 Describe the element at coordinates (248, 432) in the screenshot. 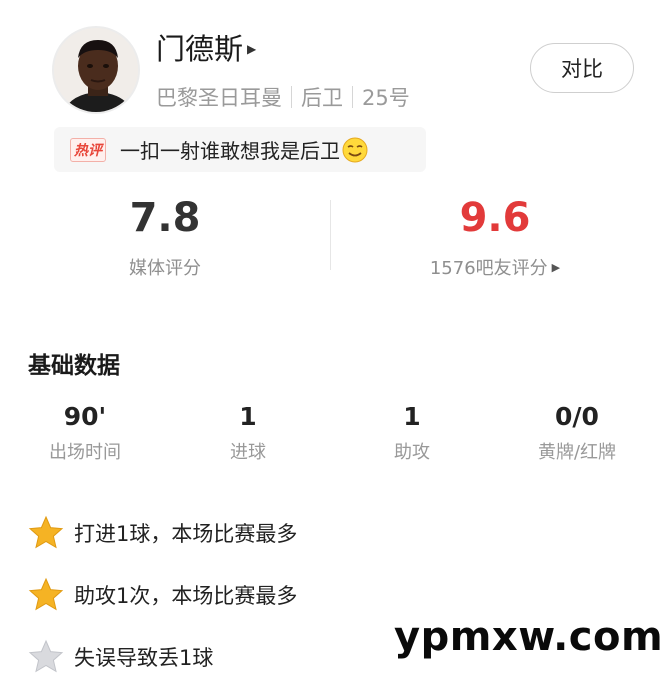

I see `stat-goals: 1 进球` at that location.